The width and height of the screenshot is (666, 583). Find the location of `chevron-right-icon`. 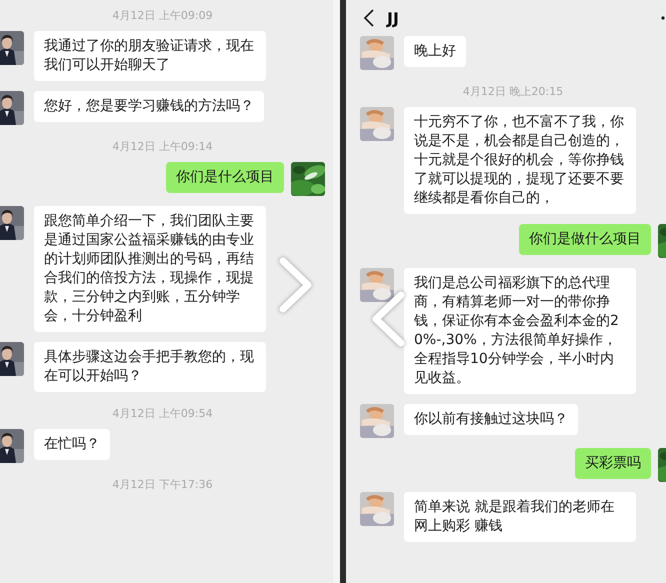

chevron-right-icon is located at coordinates (296, 285).